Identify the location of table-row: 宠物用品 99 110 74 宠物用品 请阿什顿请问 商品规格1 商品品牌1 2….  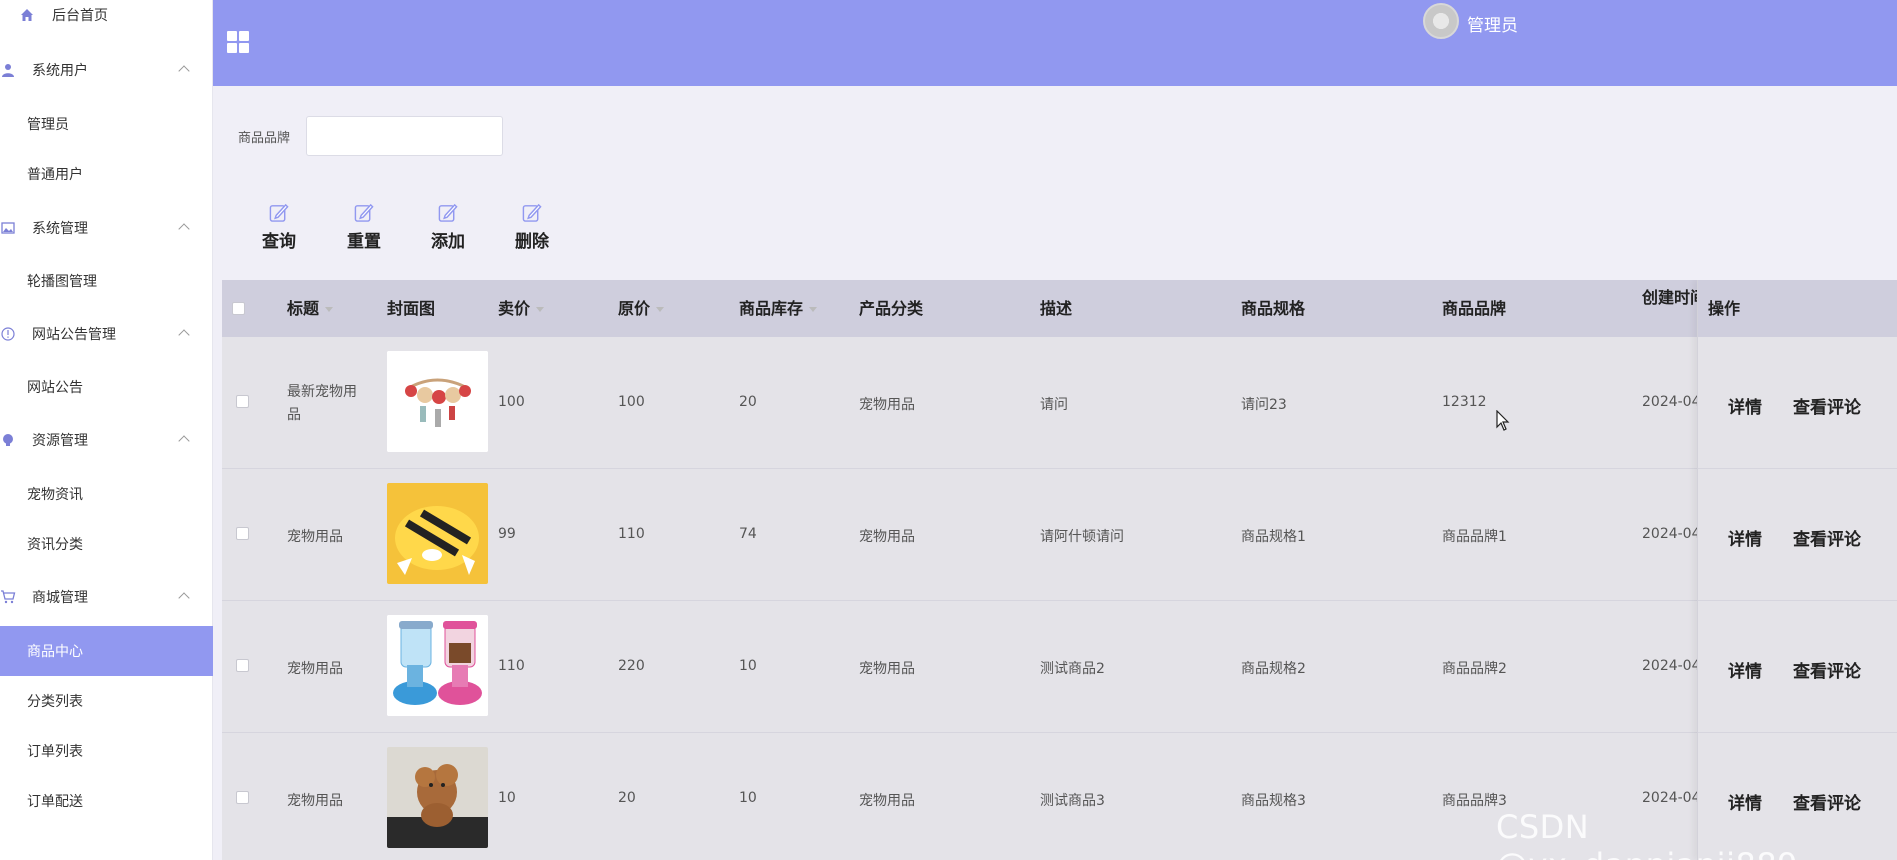
(1059, 535).